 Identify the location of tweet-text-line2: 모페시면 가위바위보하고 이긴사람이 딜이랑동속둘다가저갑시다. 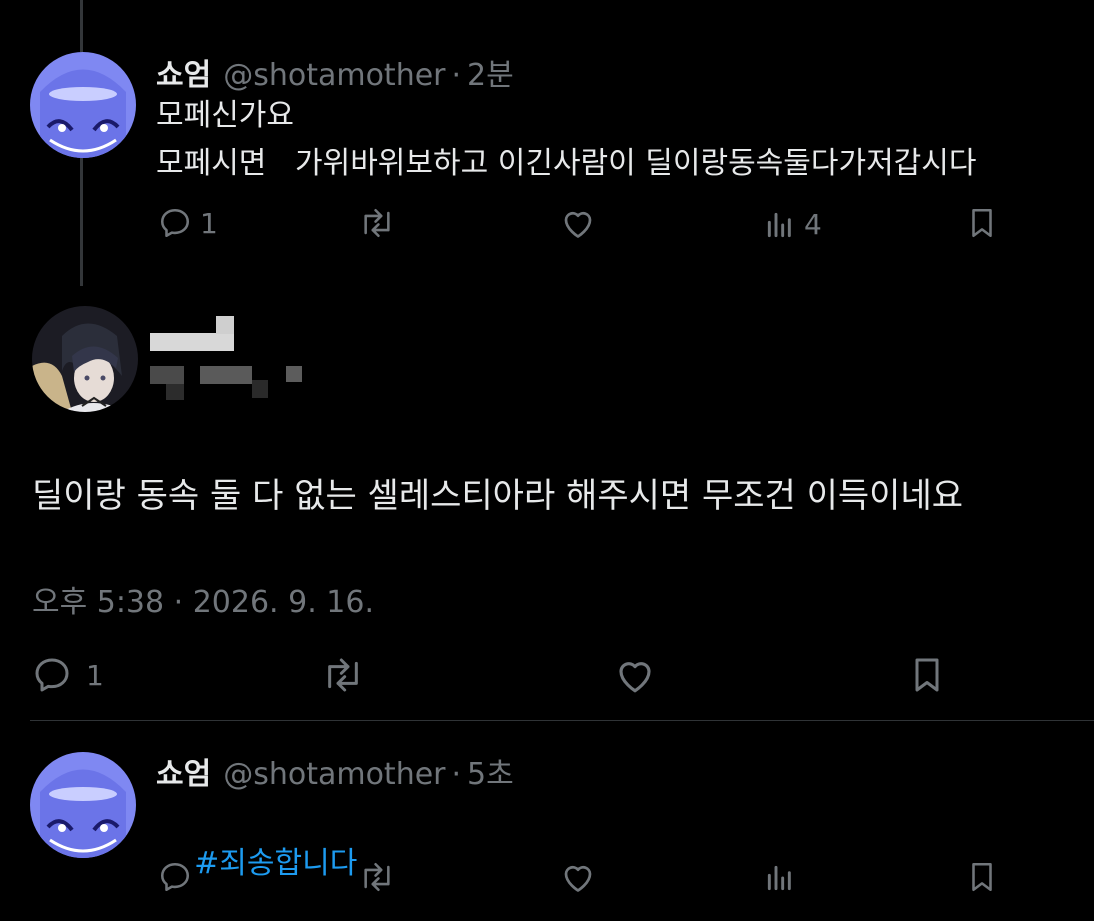
(566, 163).